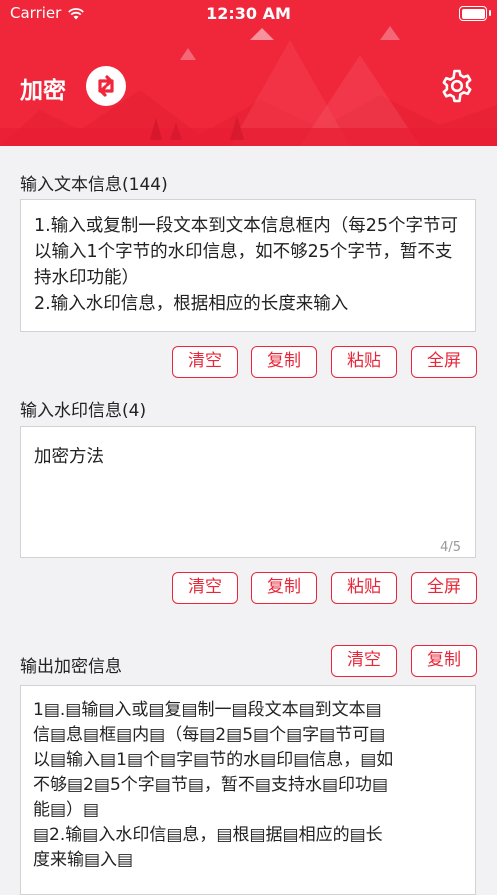 This screenshot has height=895, width=497. I want to click on output-label: 输出加密信息, so click(71, 667).